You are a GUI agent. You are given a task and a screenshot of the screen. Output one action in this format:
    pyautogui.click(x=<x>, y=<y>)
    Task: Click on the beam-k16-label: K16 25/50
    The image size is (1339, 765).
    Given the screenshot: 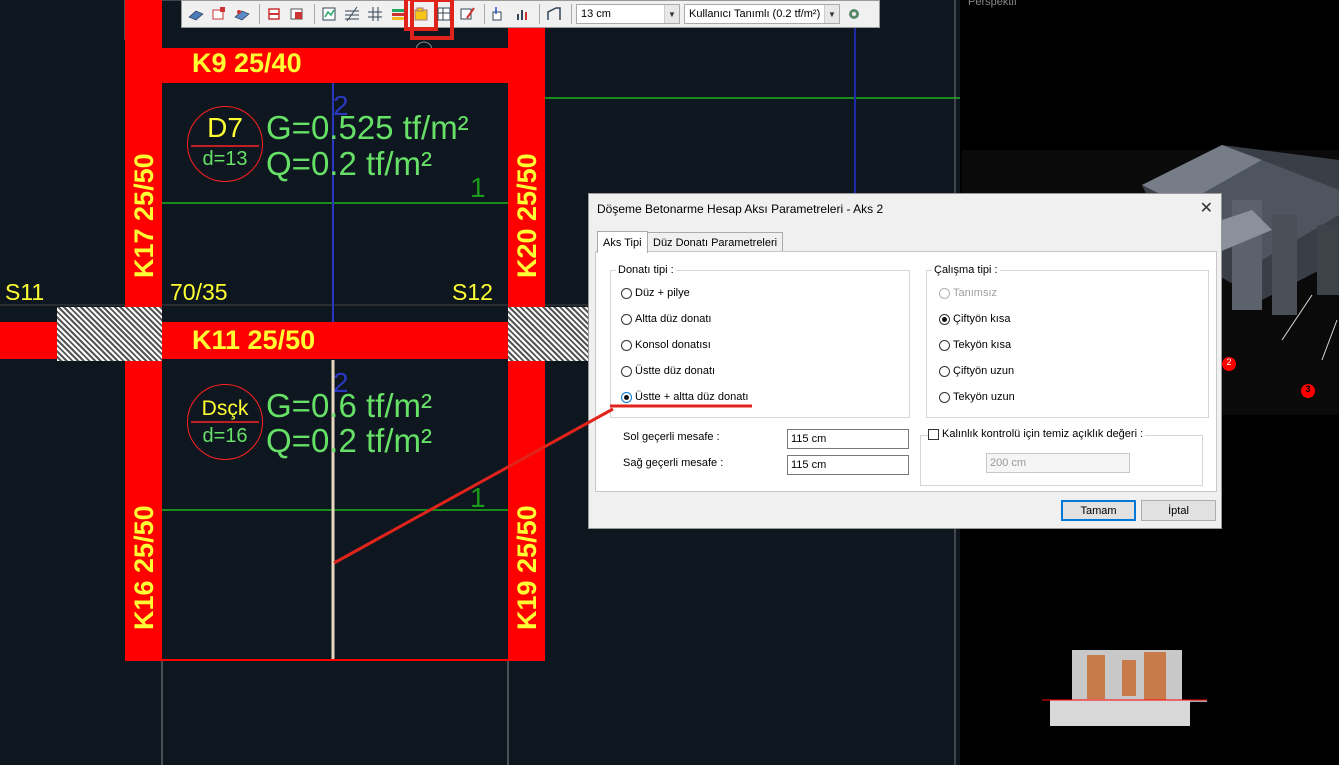 What is the action you would take?
    pyautogui.click(x=144, y=567)
    